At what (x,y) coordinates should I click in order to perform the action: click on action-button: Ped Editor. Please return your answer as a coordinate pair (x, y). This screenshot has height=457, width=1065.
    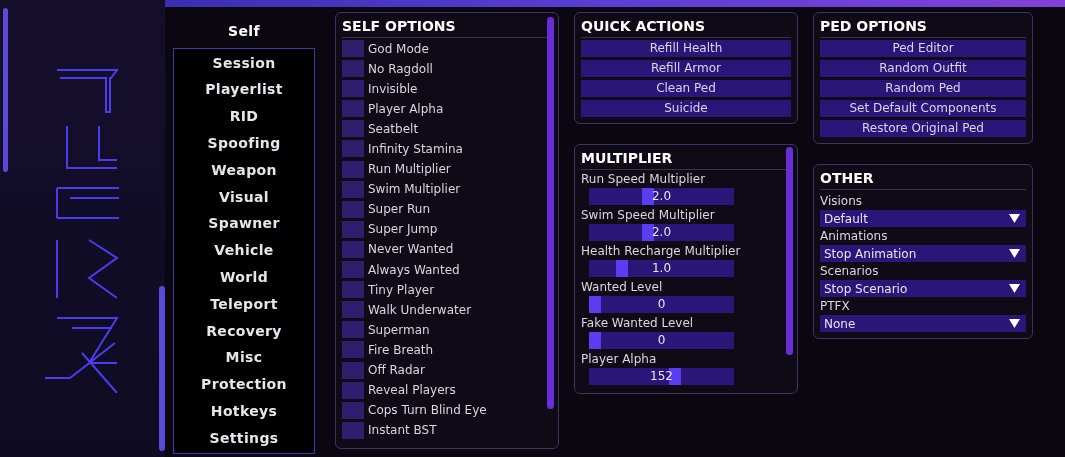
    Looking at the image, I should click on (923, 48).